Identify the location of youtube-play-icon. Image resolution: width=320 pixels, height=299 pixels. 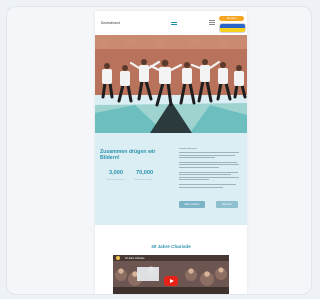
(171, 281).